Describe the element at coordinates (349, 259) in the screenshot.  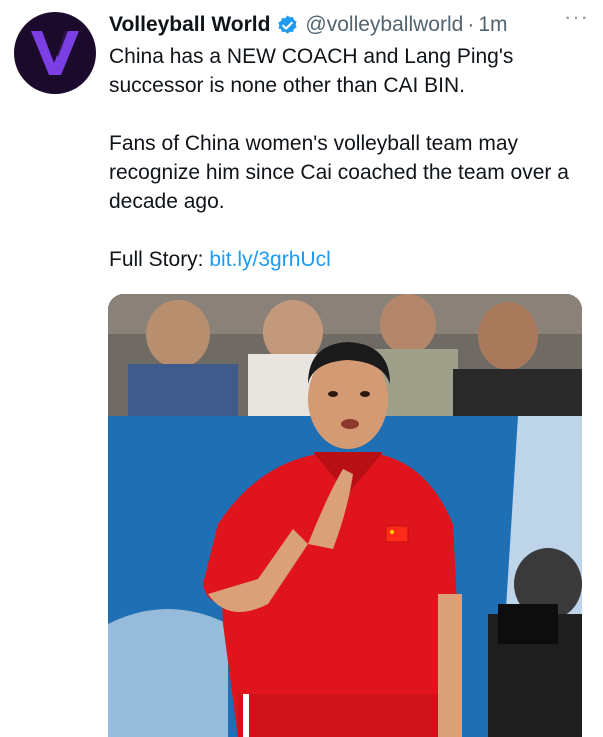
I see `full-story-line: Full Story: bit.ly/3grhUcl` at that location.